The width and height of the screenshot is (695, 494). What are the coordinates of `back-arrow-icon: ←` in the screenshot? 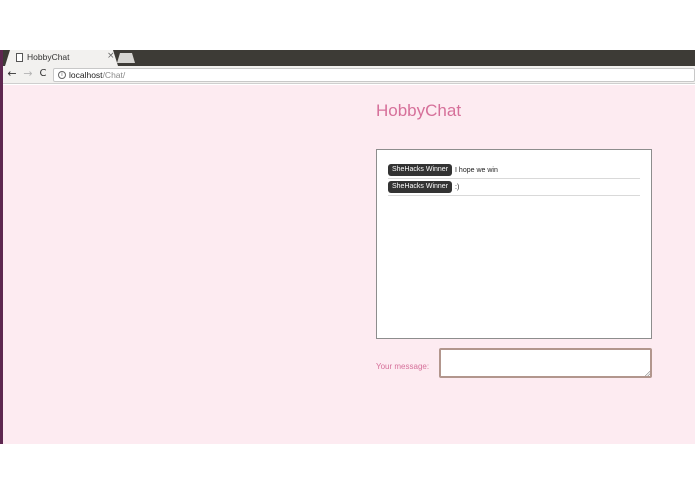 It's located at (12, 74).